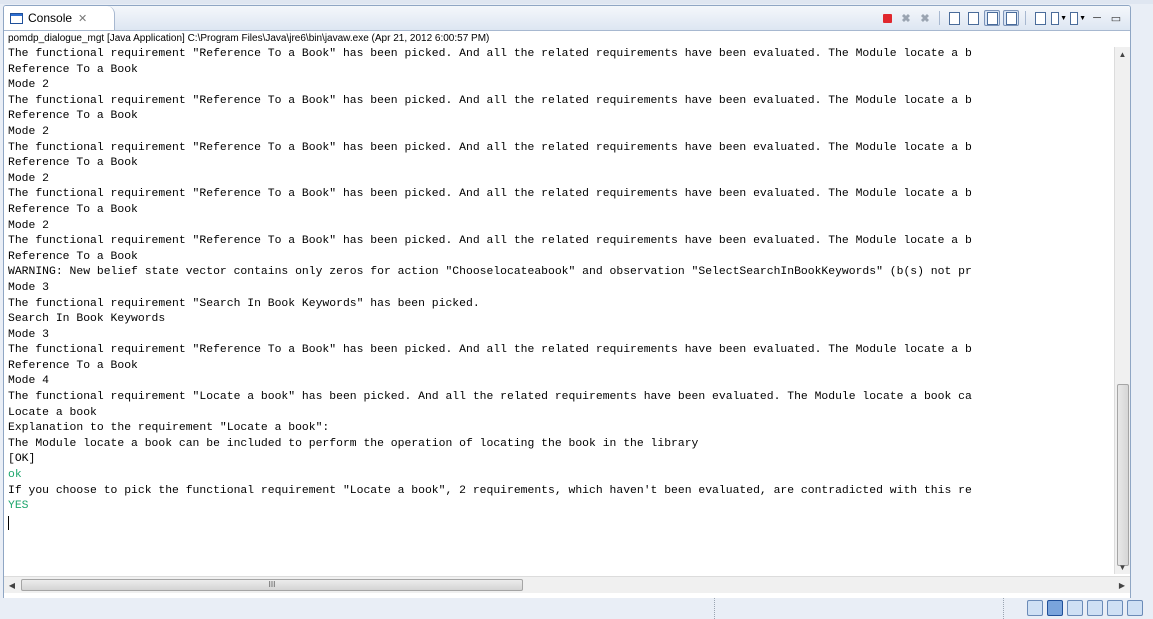 This screenshot has height=619, width=1153. I want to click on tab-console: Console ✕, so click(59, 18).